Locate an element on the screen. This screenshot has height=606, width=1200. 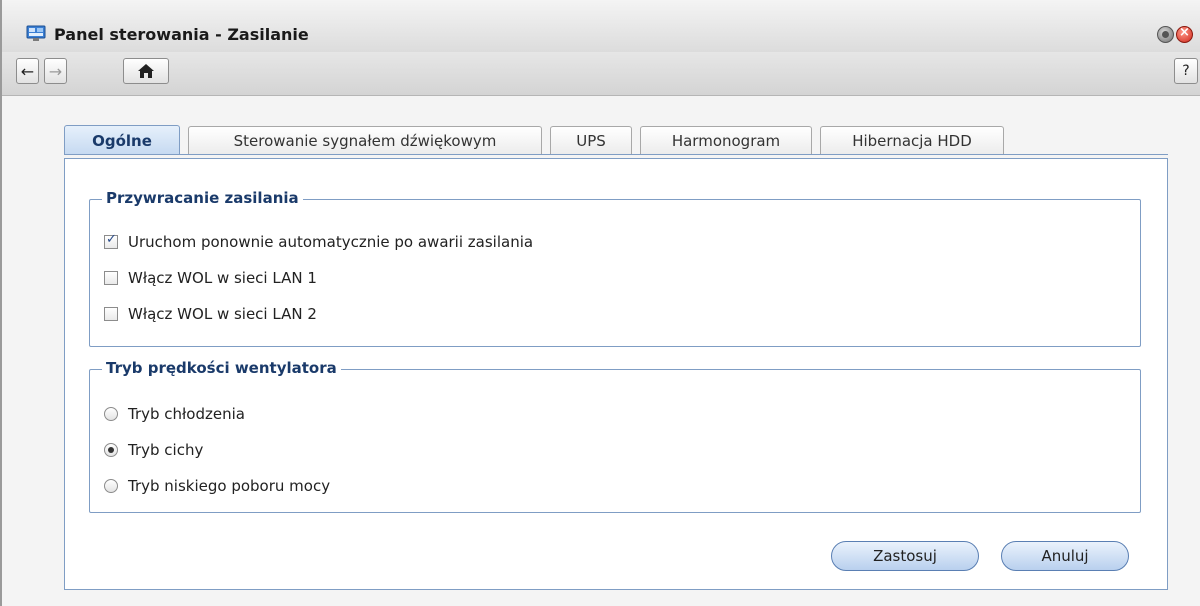
quiet-mode-option: Tryb cichy is located at coordinates (153, 450).